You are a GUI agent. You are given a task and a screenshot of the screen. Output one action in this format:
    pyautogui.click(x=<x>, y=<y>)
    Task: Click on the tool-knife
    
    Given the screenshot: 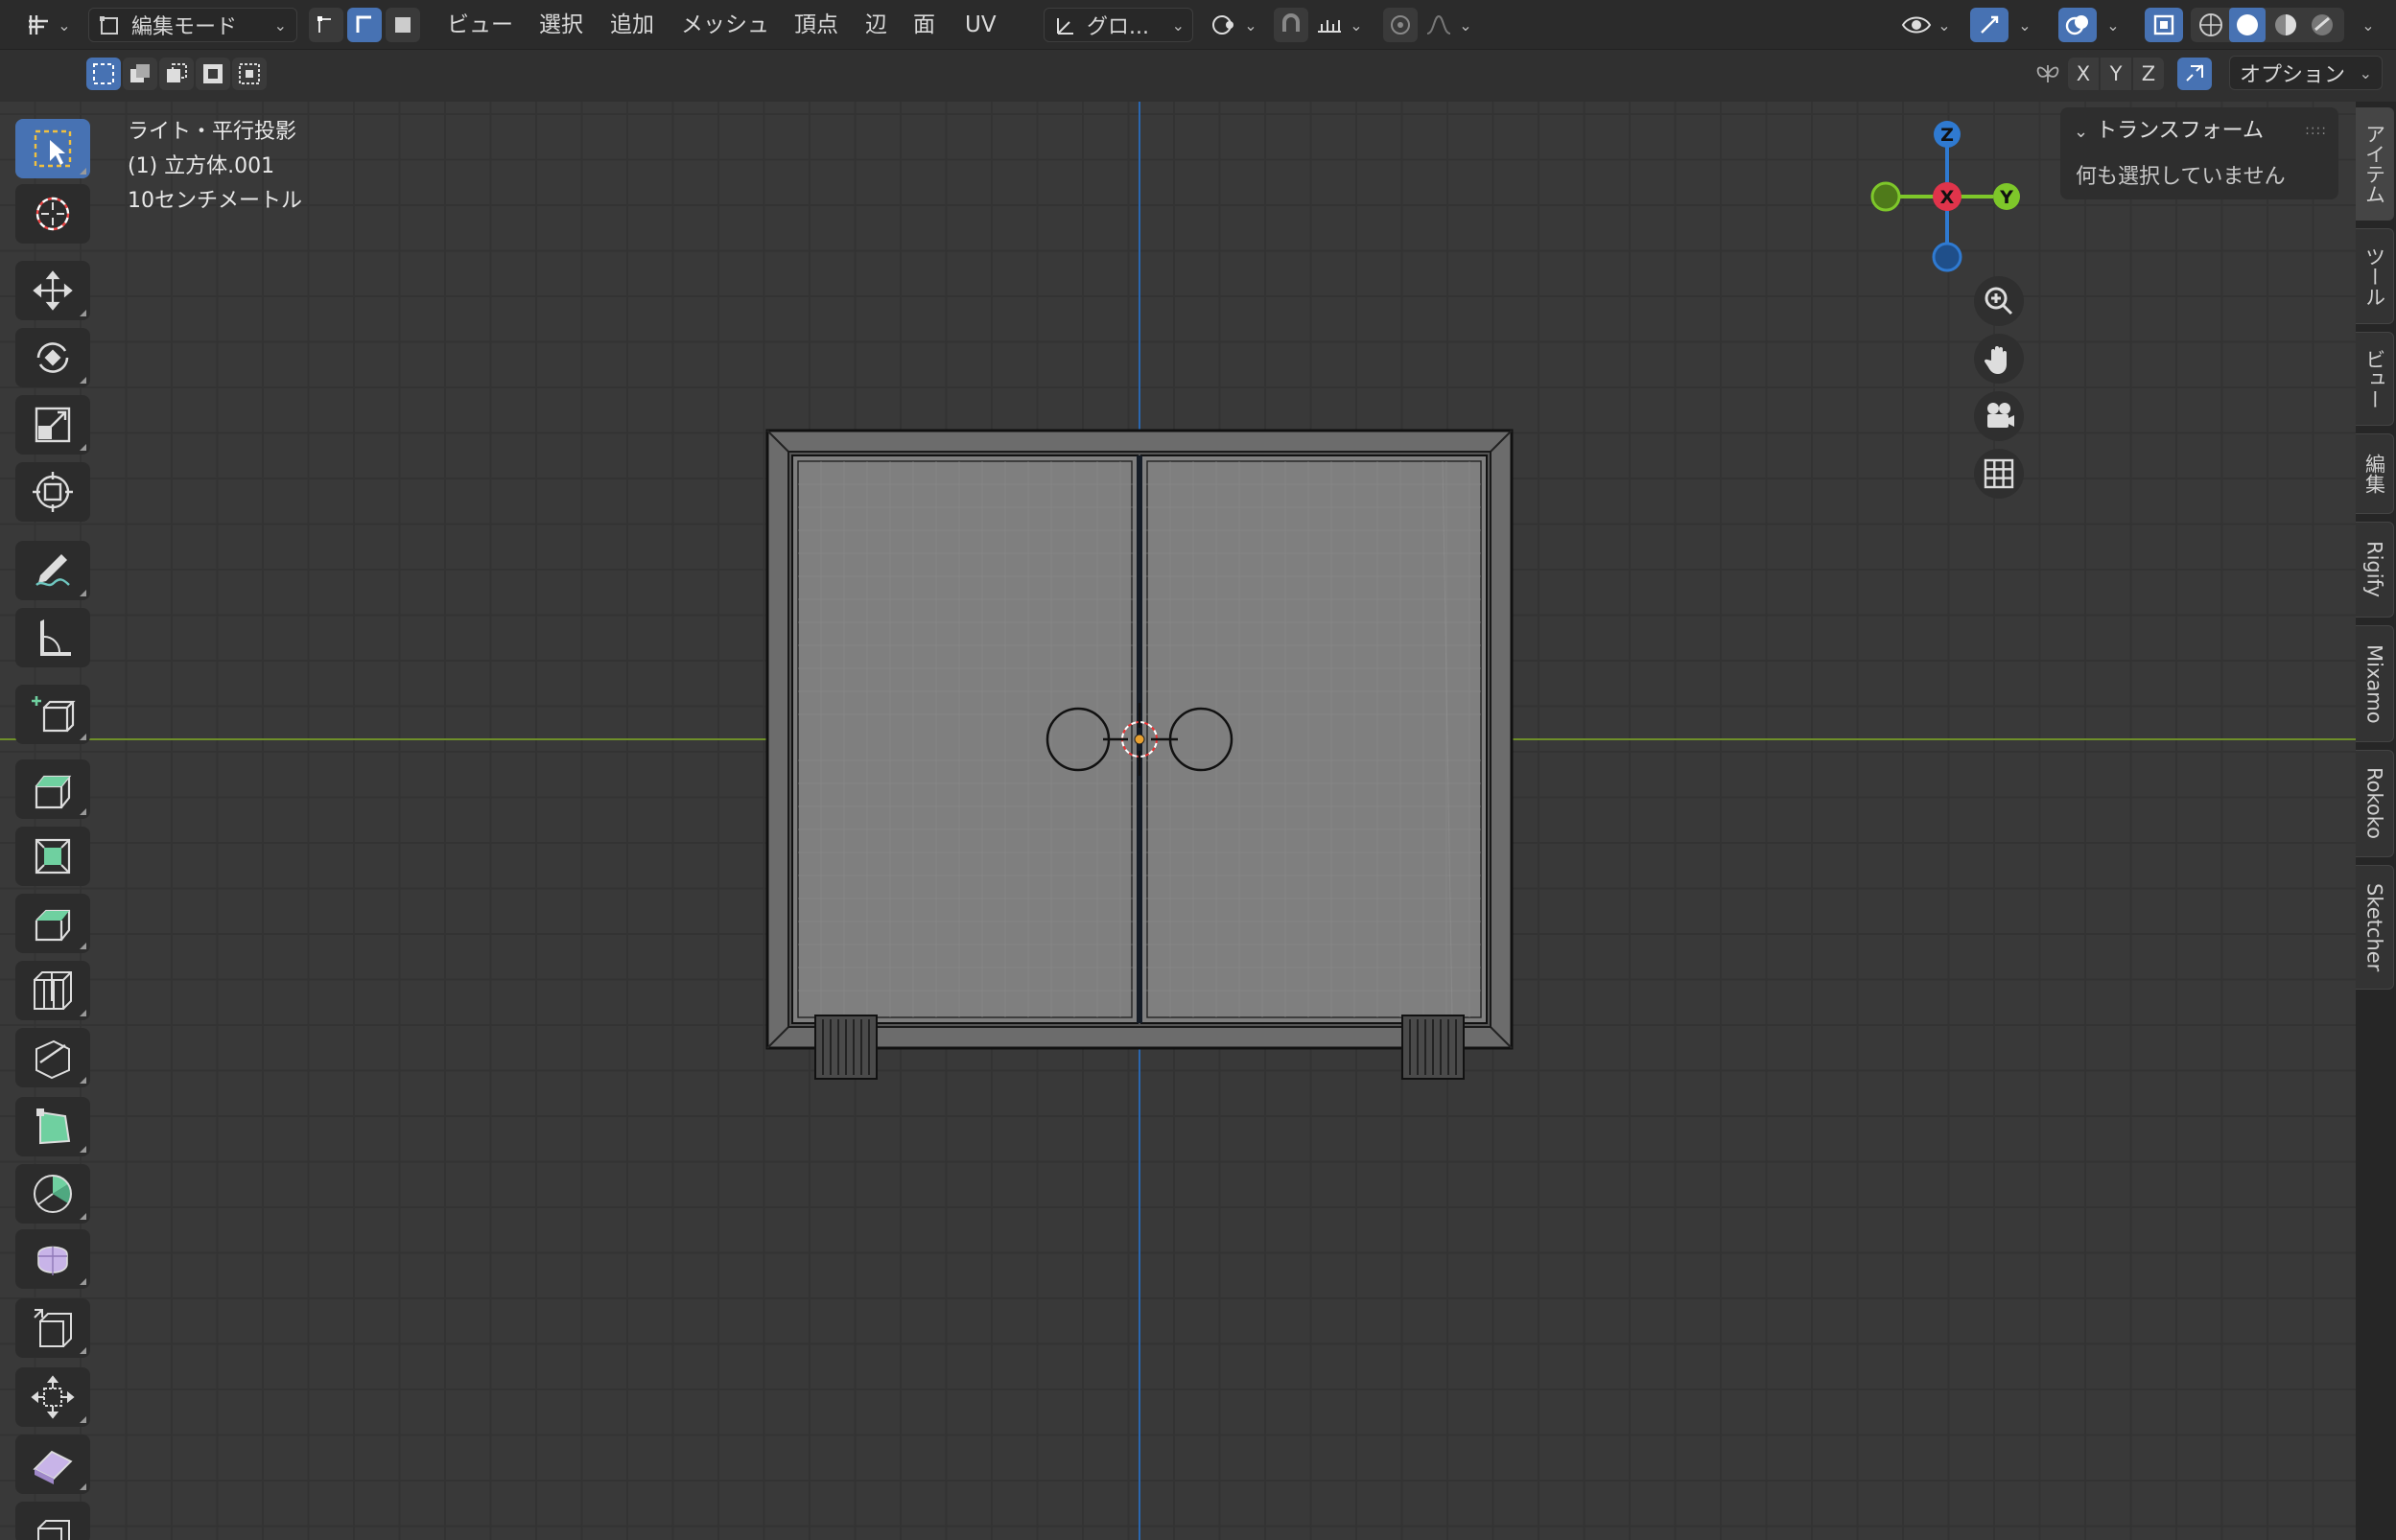 What is the action you would take?
    pyautogui.click(x=52, y=1057)
    